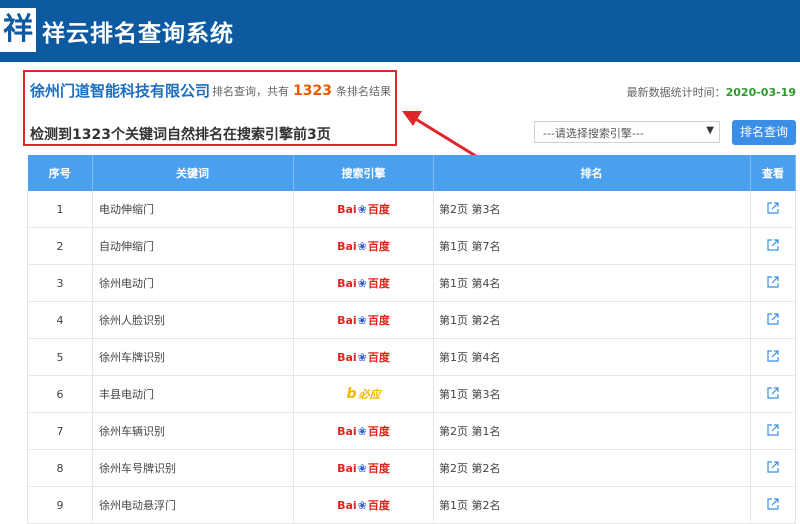 The width and height of the screenshot is (800, 524). Describe the element at coordinates (193, 431) in the screenshot. I see `row-keyword: 徐州车辆识别` at that location.